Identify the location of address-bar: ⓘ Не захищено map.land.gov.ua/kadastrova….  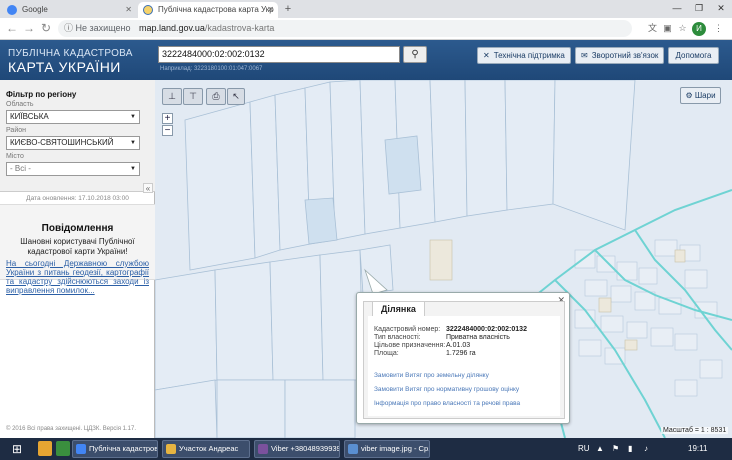
(345, 28).